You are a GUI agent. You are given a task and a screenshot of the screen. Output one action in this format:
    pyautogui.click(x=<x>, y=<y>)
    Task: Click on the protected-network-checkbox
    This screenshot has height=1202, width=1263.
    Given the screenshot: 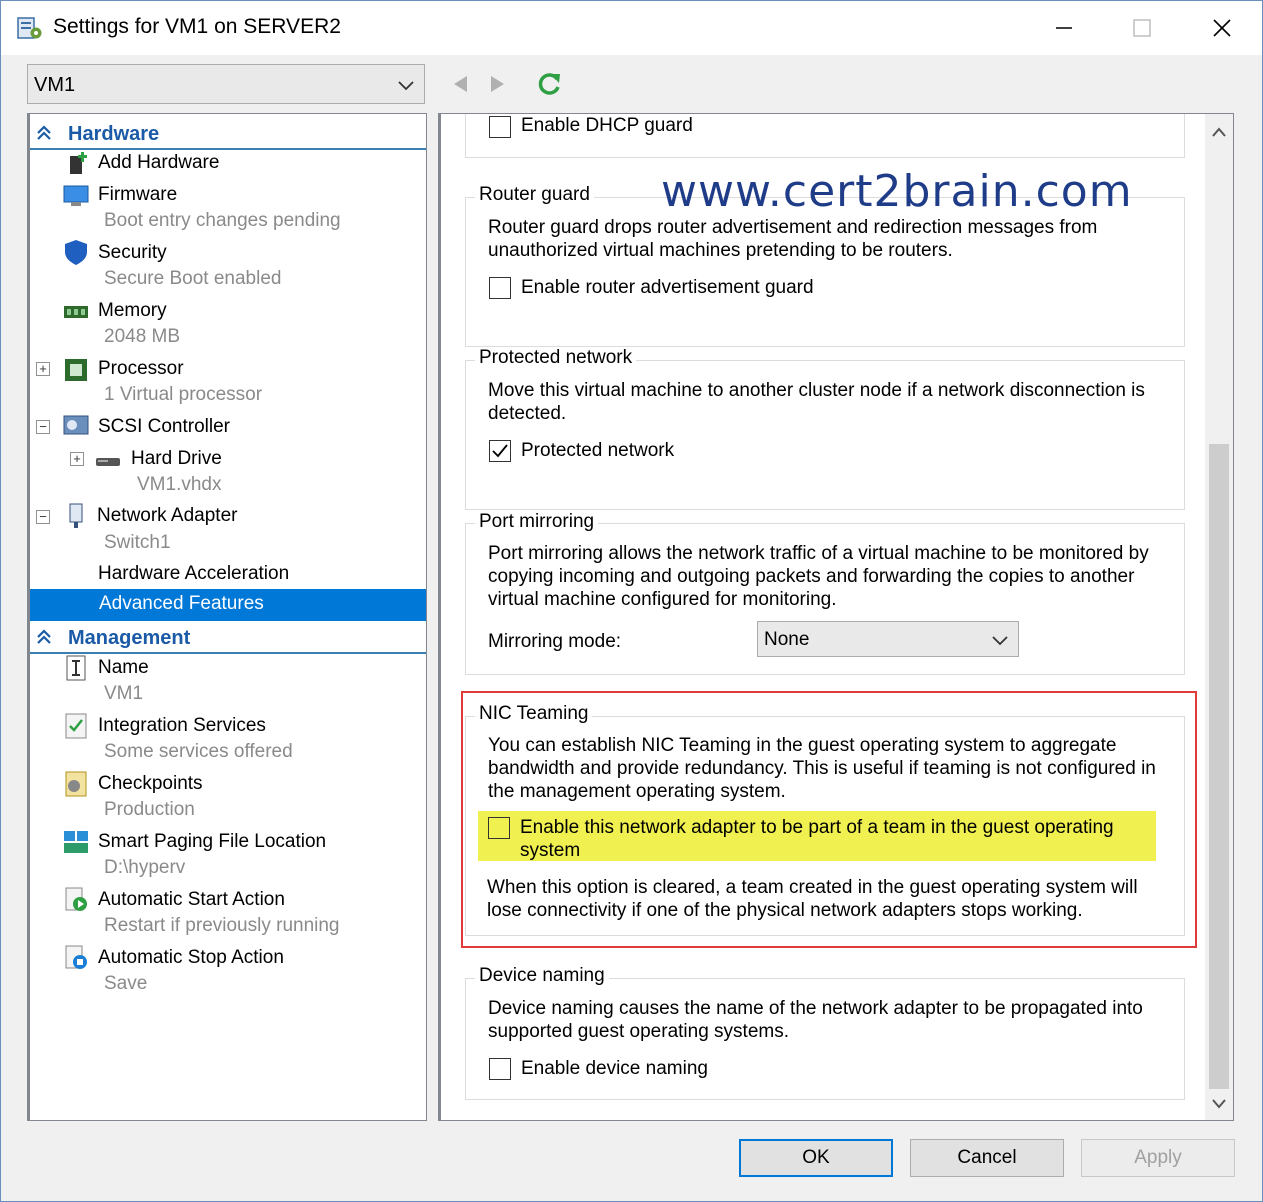 What is the action you would take?
    pyautogui.click(x=500, y=451)
    